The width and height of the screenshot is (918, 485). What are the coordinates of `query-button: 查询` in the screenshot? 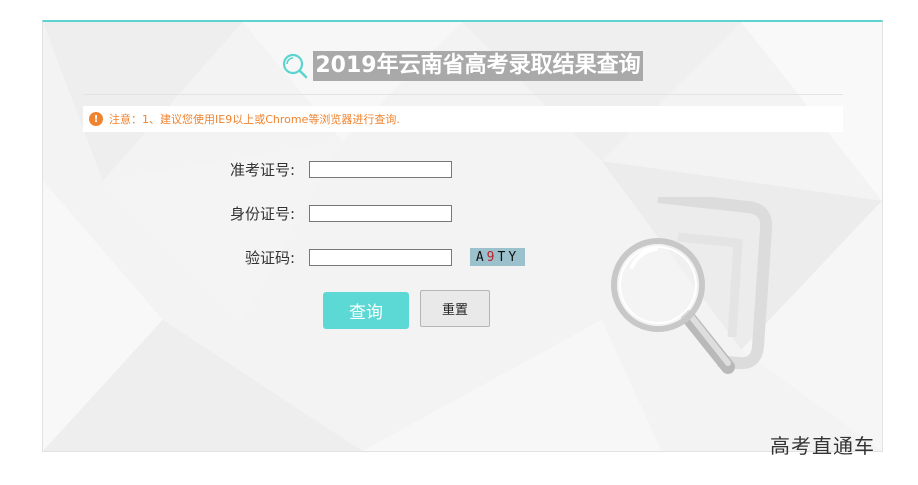 It's located at (366, 310).